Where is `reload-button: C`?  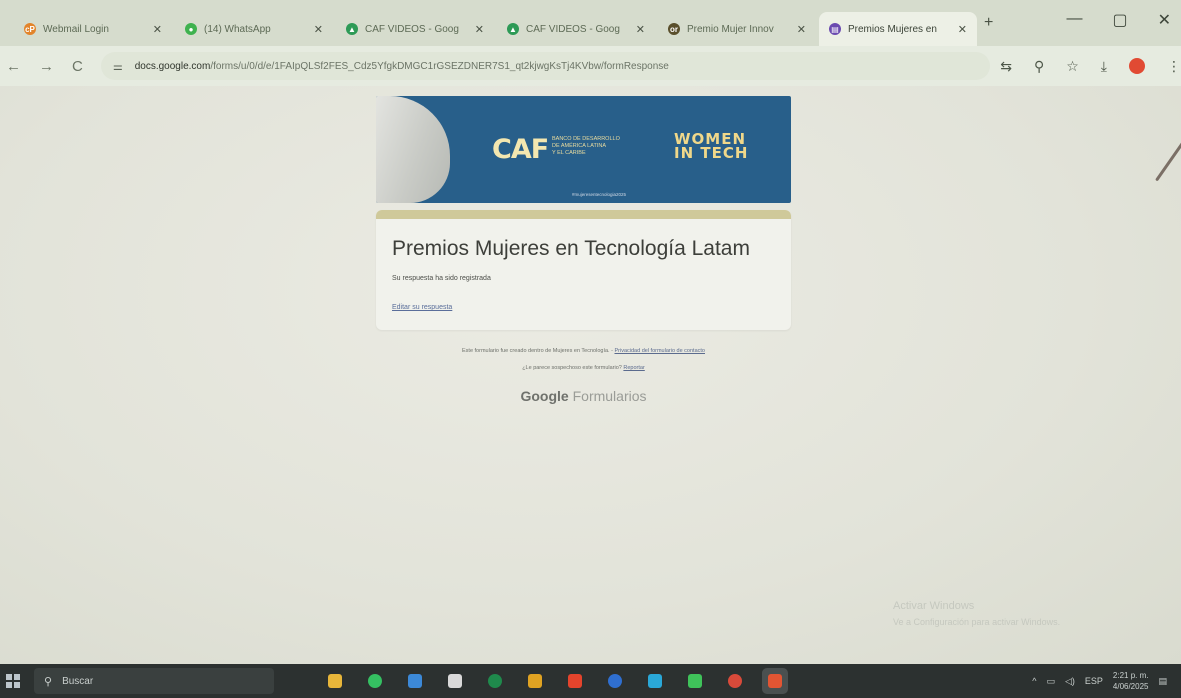
reload-button: C is located at coordinates (77, 66).